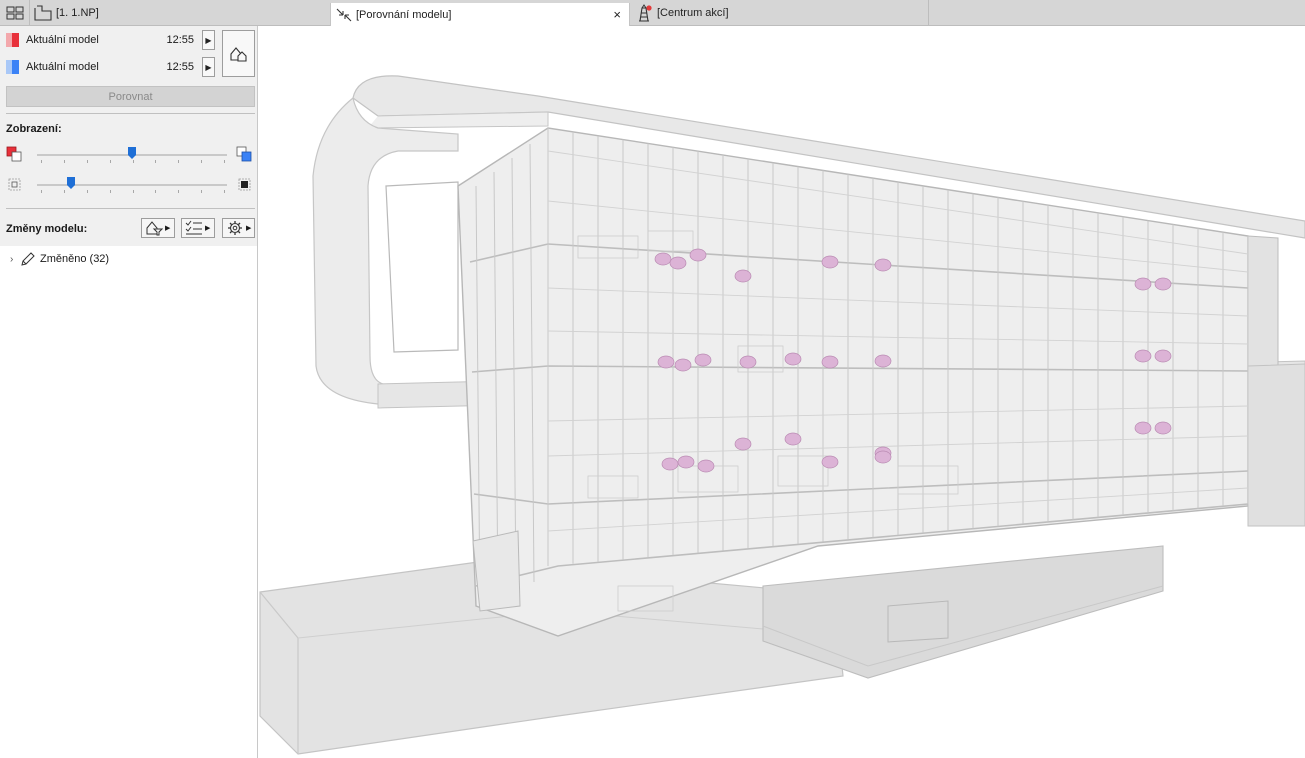 This screenshot has width=1305, height=758. I want to click on old-model-menu-button: ▶, so click(208, 40).